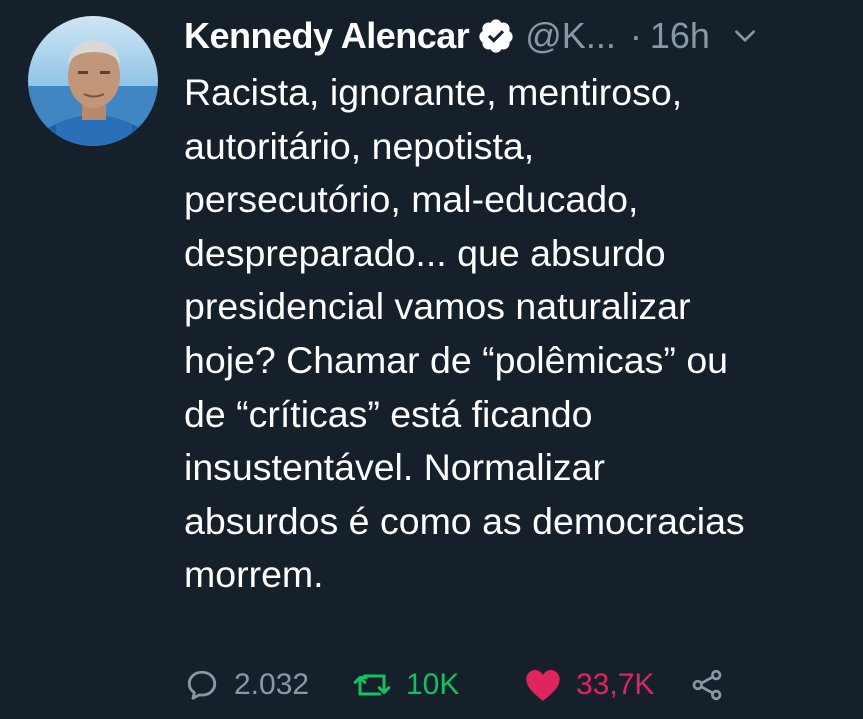  What do you see at coordinates (437, 306) in the screenshot?
I see `tweet-text-line: presidencial vamos naturalizar` at bounding box center [437, 306].